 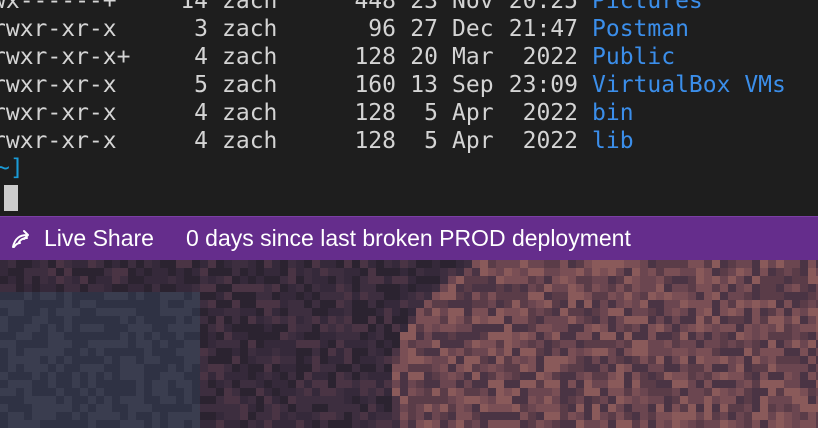 What do you see at coordinates (626, 57) in the screenshot?
I see `listing-name: Public` at bounding box center [626, 57].